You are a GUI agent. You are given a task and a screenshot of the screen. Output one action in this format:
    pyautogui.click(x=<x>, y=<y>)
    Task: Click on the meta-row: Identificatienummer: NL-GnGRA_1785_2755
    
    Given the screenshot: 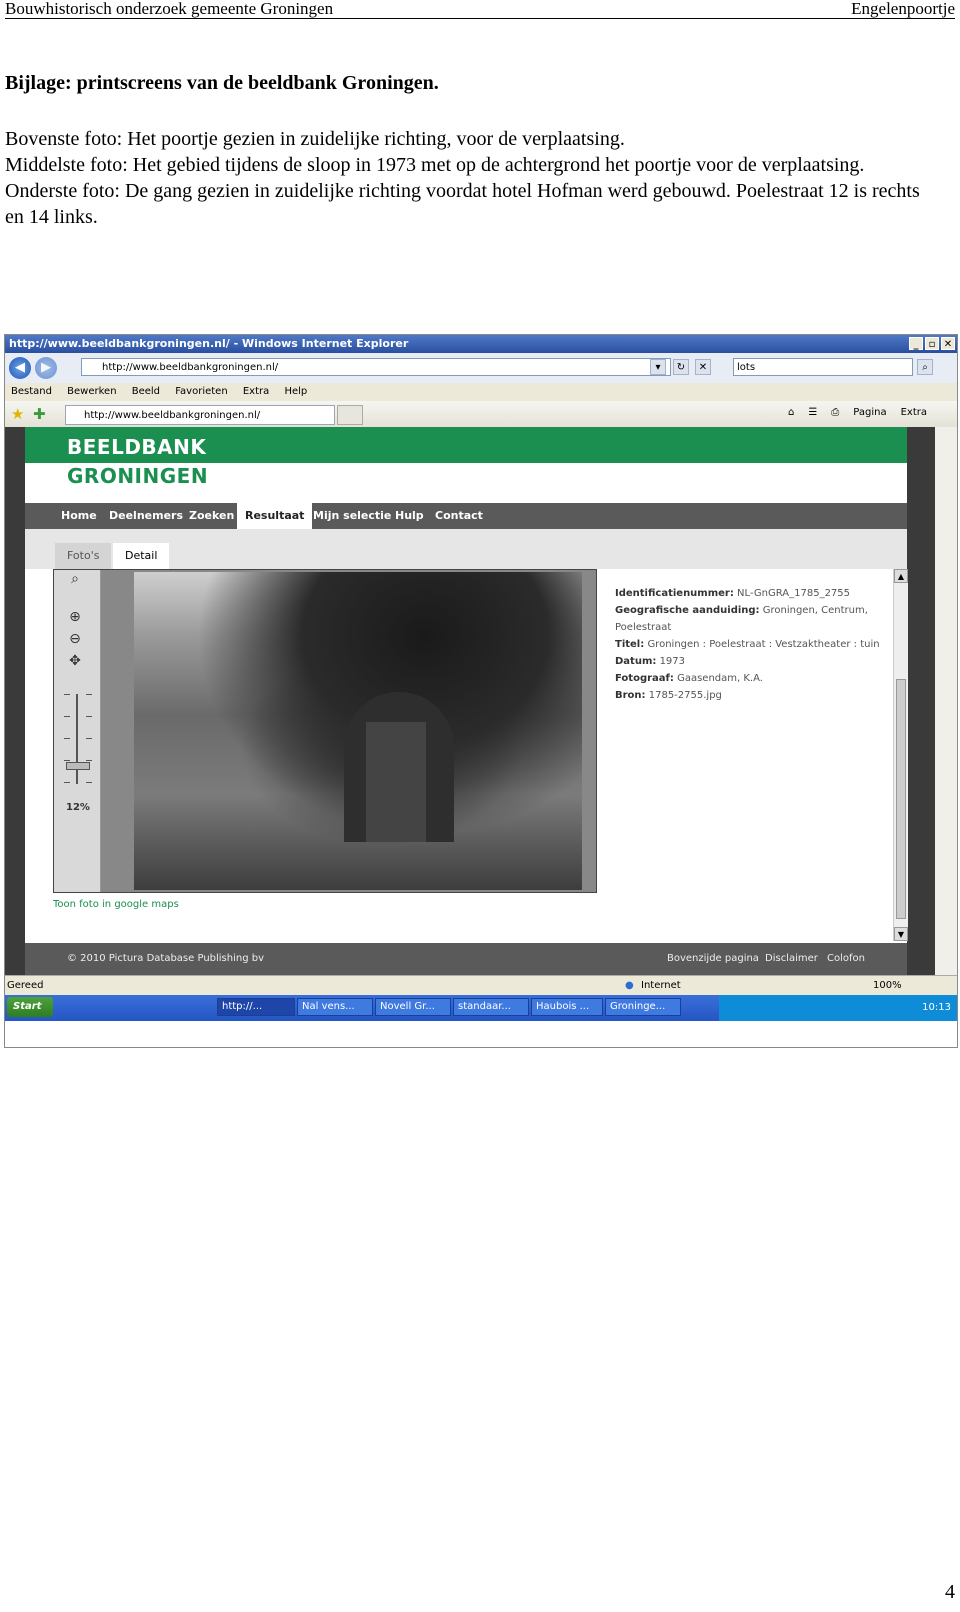 What is the action you would take?
    pyautogui.click(x=733, y=593)
    